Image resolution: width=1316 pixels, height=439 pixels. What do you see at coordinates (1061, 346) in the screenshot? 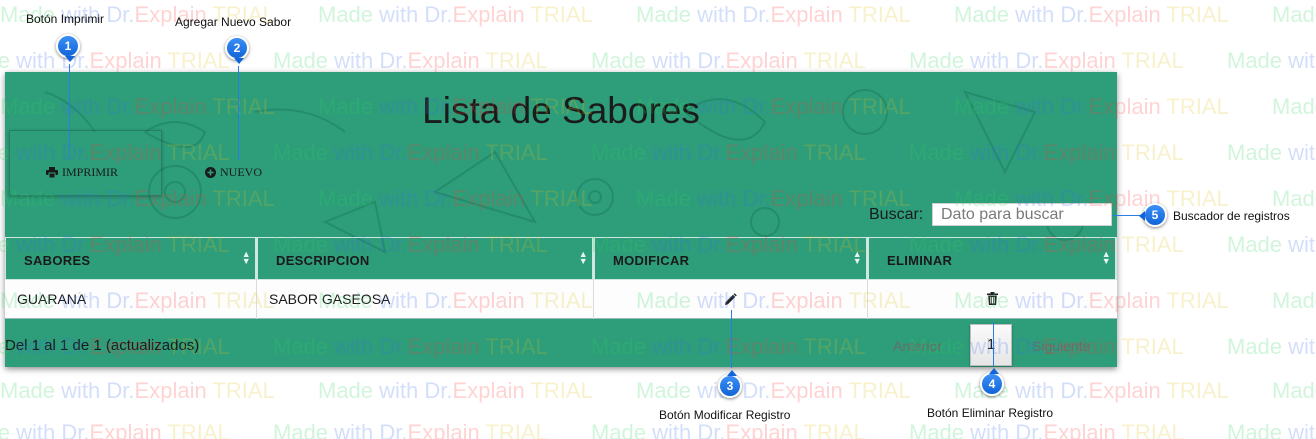
I see `pagination-next: Siguiente` at bounding box center [1061, 346].